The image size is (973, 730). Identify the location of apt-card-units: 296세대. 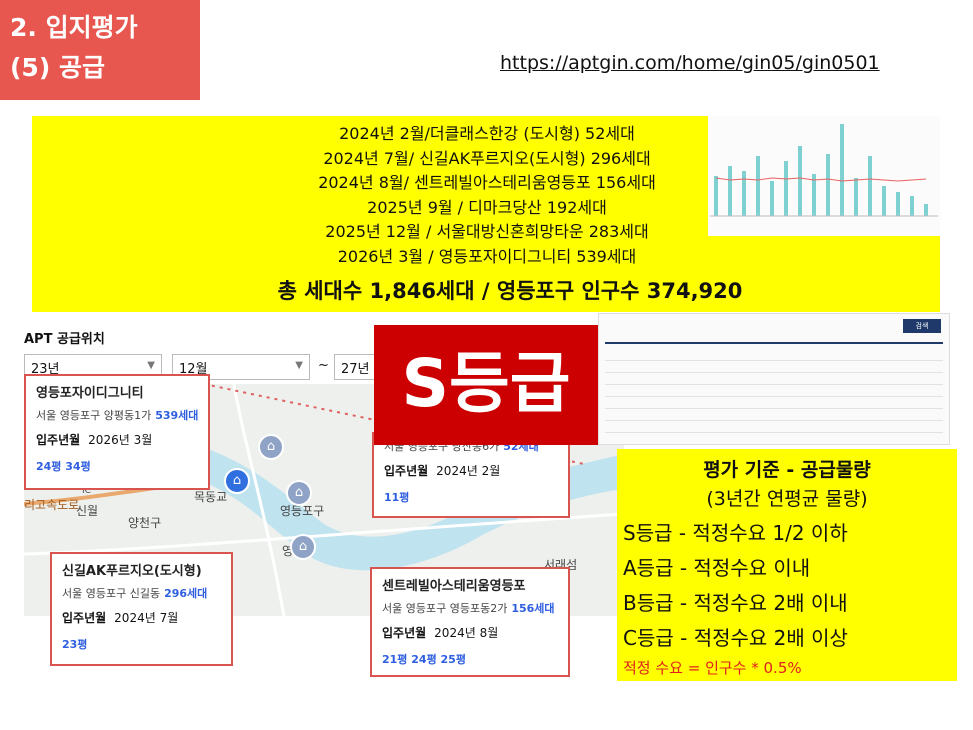
(186, 593).